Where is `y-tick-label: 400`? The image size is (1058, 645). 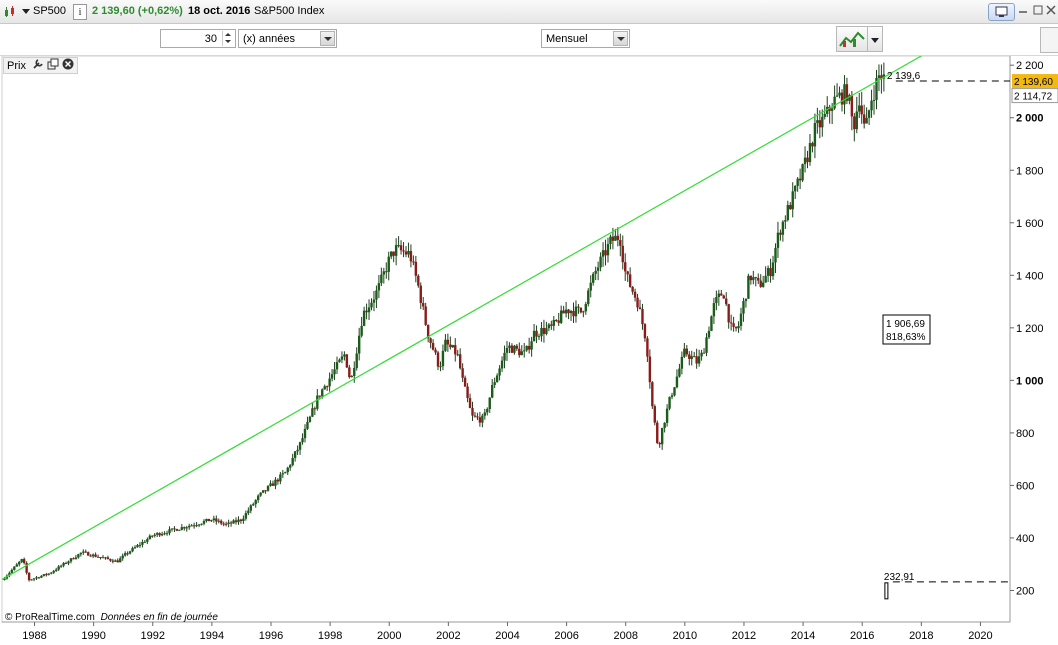 y-tick-label: 400 is located at coordinates (1025, 539).